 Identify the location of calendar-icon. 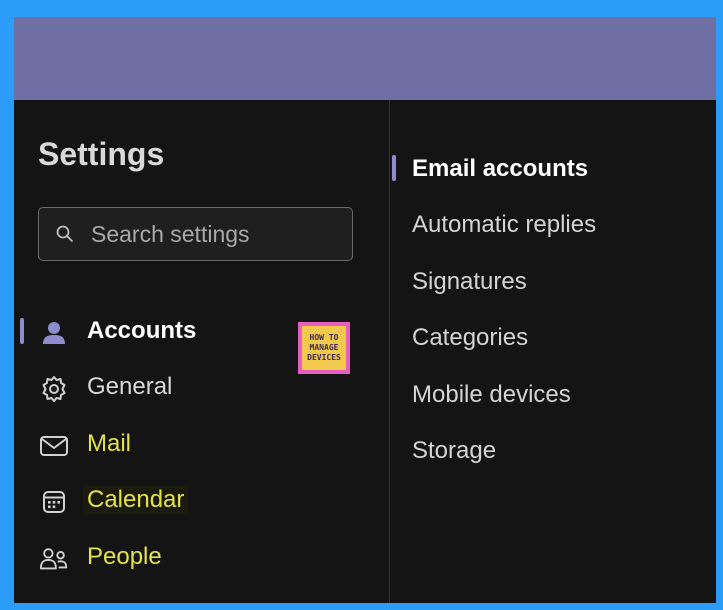
(54, 502).